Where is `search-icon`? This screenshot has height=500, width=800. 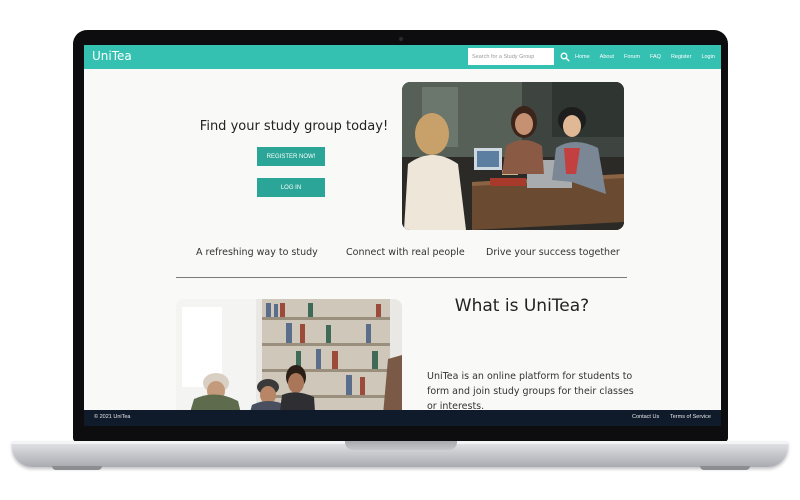 search-icon is located at coordinates (565, 57).